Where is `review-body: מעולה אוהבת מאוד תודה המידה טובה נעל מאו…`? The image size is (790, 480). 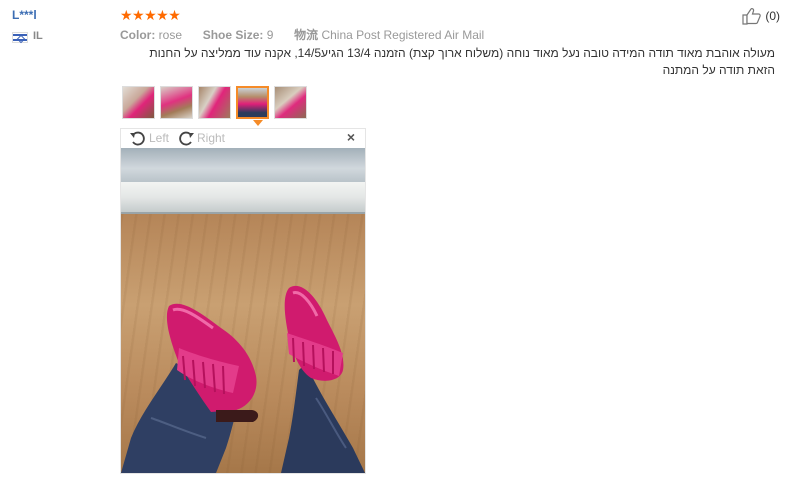
review-body: מעולה אוהבת מאוד תודה המידה טובה נעל מאו… is located at coordinates (462, 61).